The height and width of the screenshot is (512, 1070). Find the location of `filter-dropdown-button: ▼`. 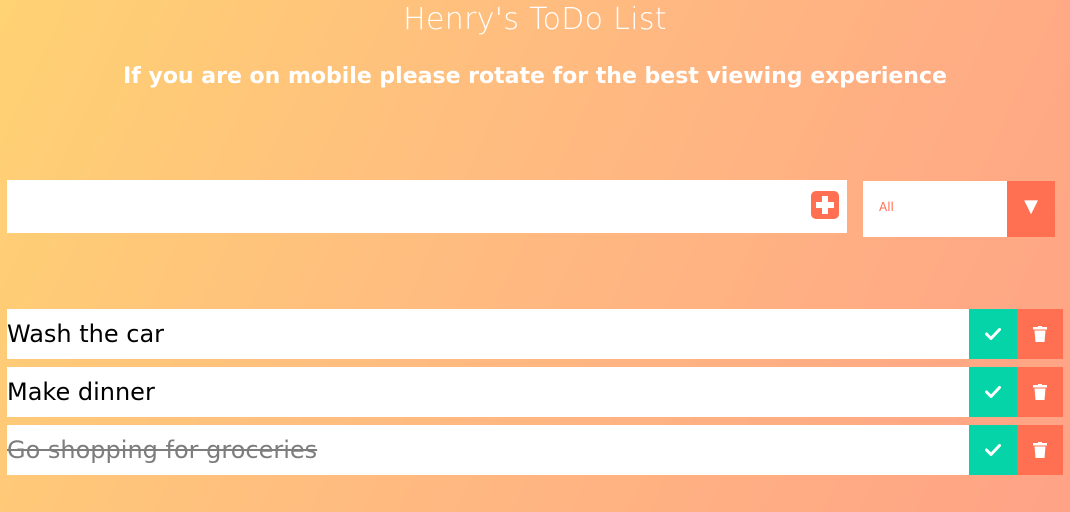

filter-dropdown-button: ▼ is located at coordinates (1031, 209).